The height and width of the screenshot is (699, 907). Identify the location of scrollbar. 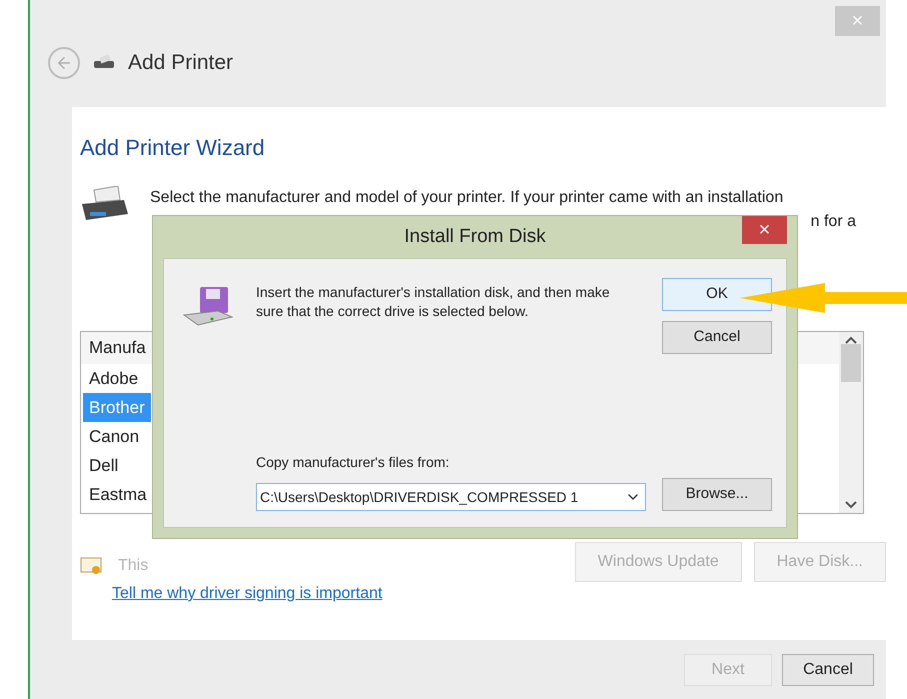
(851, 422).